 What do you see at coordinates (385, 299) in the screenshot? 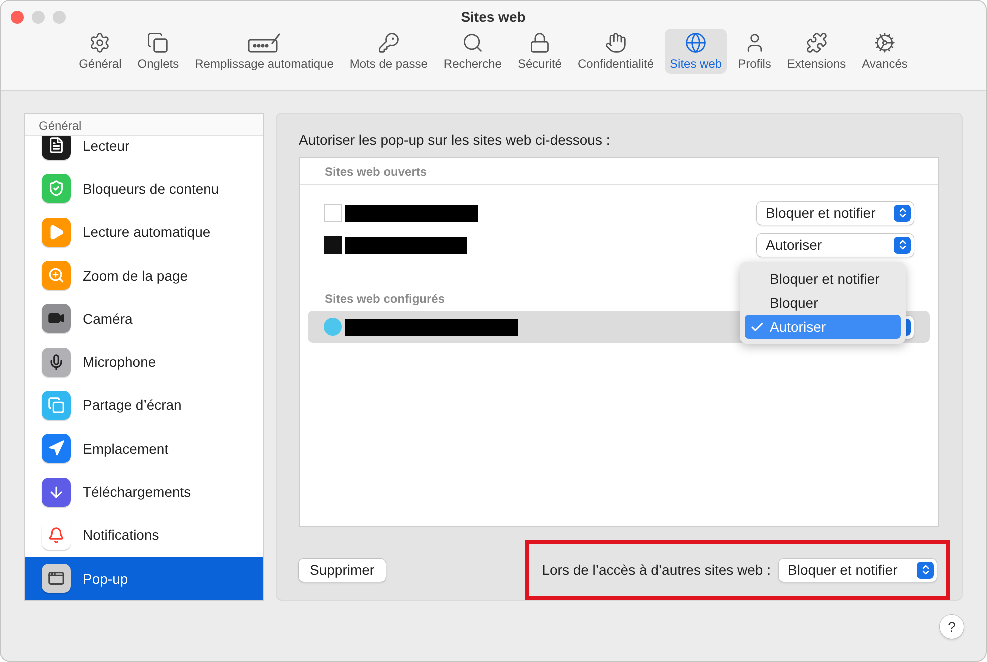
I see `section-title: Sites web configurés` at bounding box center [385, 299].